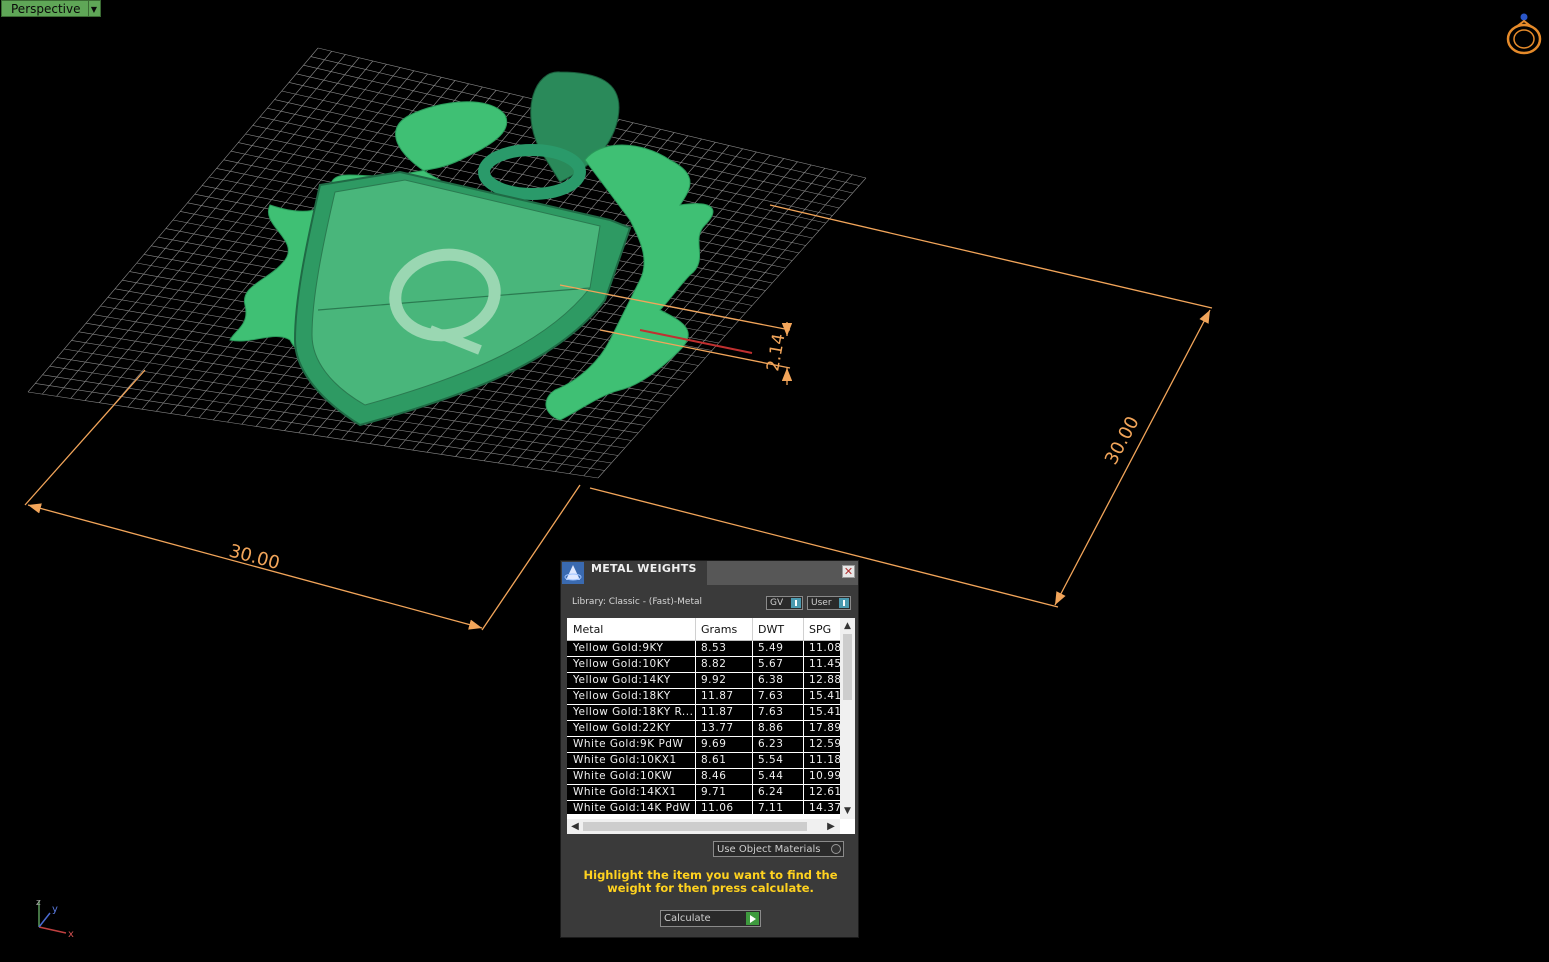 This screenshot has width=1549, height=962. I want to click on column-grams: Grams, so click(719, 629).